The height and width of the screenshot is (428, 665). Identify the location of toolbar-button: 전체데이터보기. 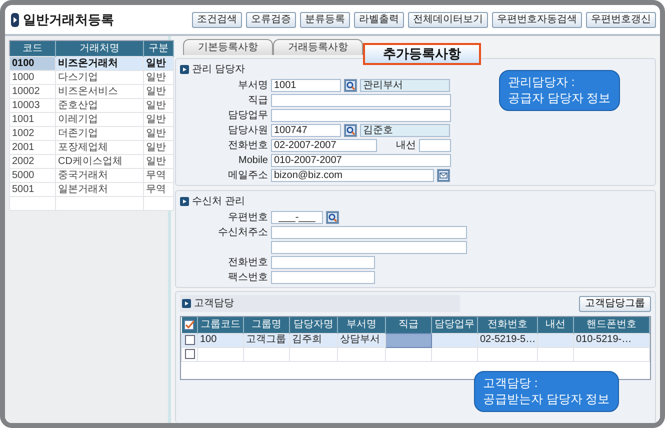
(448, 20).